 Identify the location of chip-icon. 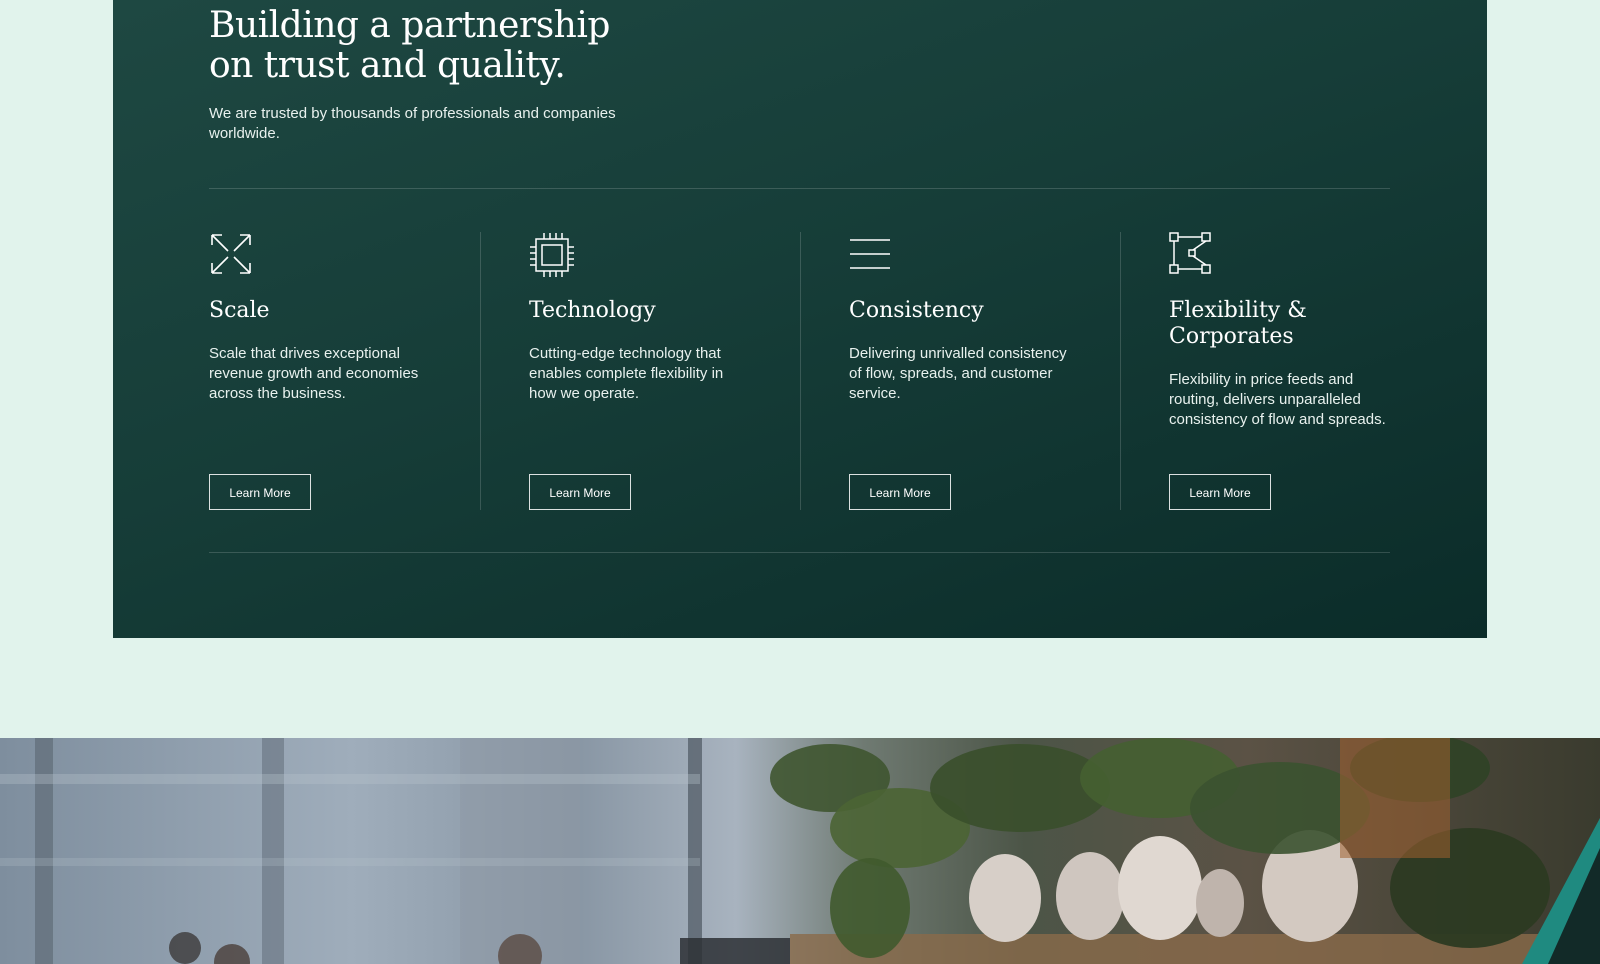
(551, 254).